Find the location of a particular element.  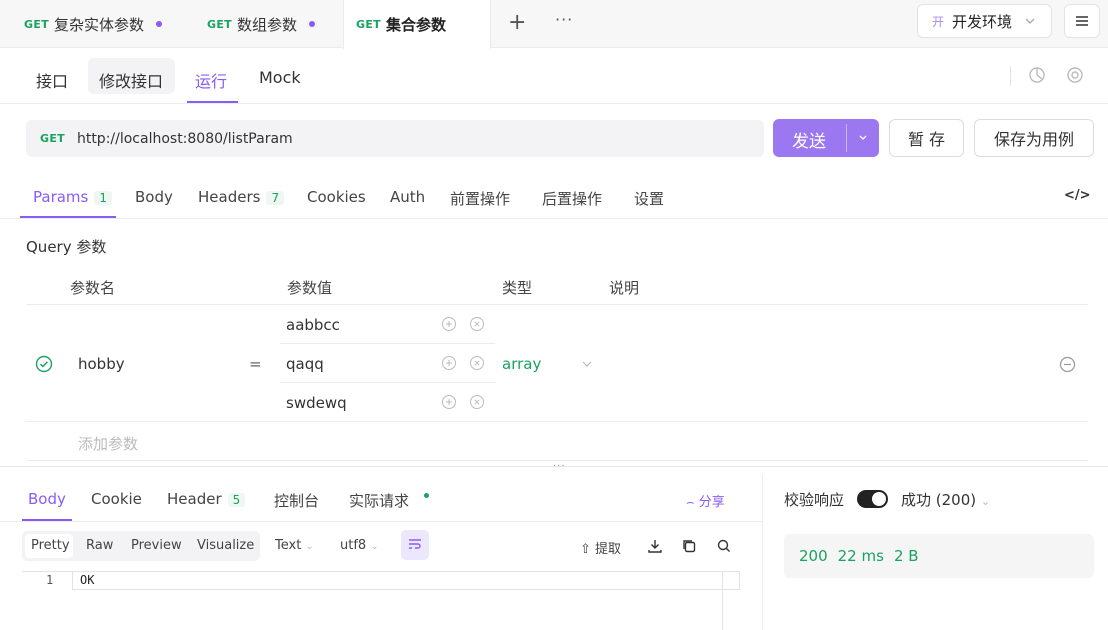

env-badge: 开 is located at coordinates (938, 21).